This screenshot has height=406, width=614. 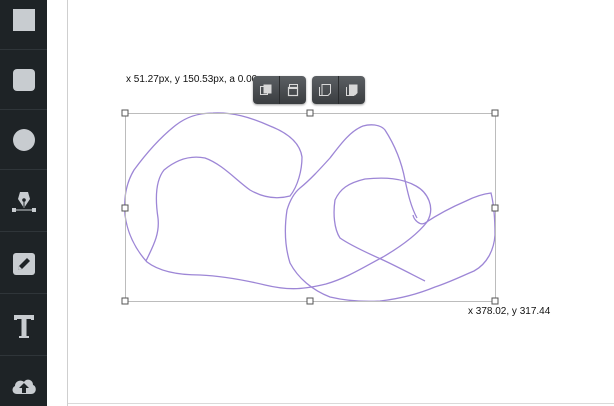 I want to click on clipboard-toolbar, so click(x=338, y=90).